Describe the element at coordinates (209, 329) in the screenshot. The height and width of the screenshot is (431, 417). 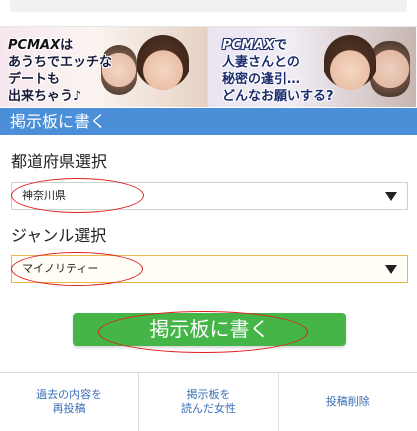
I see `post-to-board-button: 掲示板に書く` at that location.